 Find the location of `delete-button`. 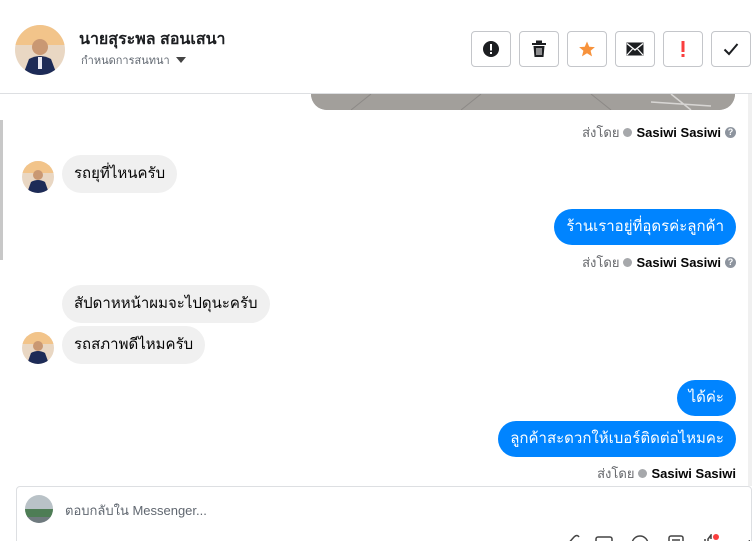

delete-button is located at coordinates (539, 49).